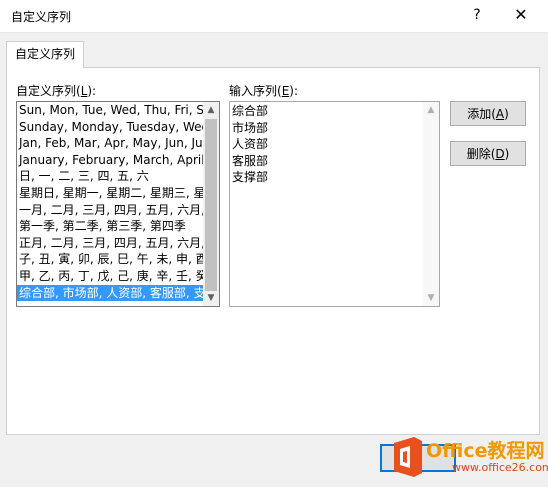  Describe the element at coordinates (250, 160) in the screenshot. I see `entry-line: 客服部` at that location.